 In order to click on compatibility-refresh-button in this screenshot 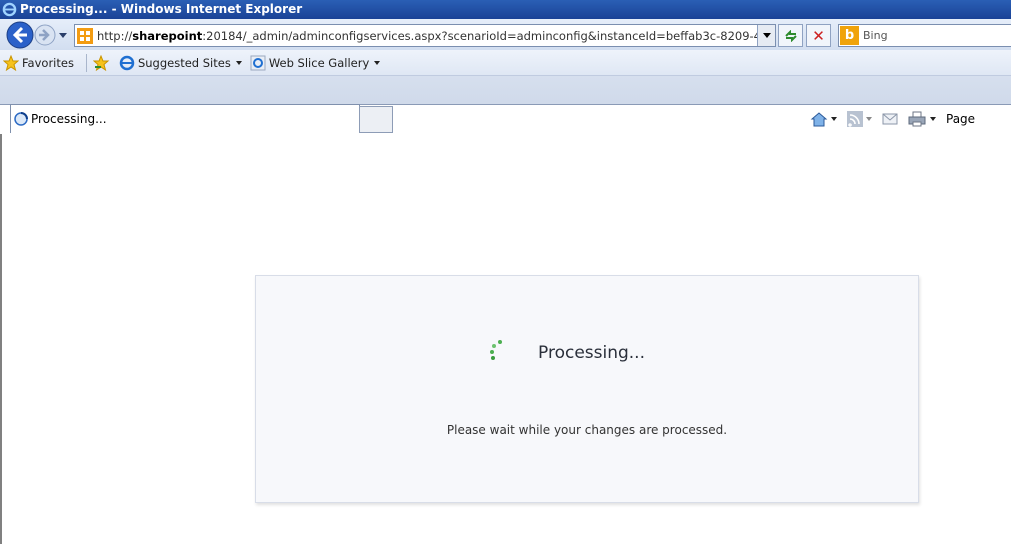, I will do `click(790, 35)`.